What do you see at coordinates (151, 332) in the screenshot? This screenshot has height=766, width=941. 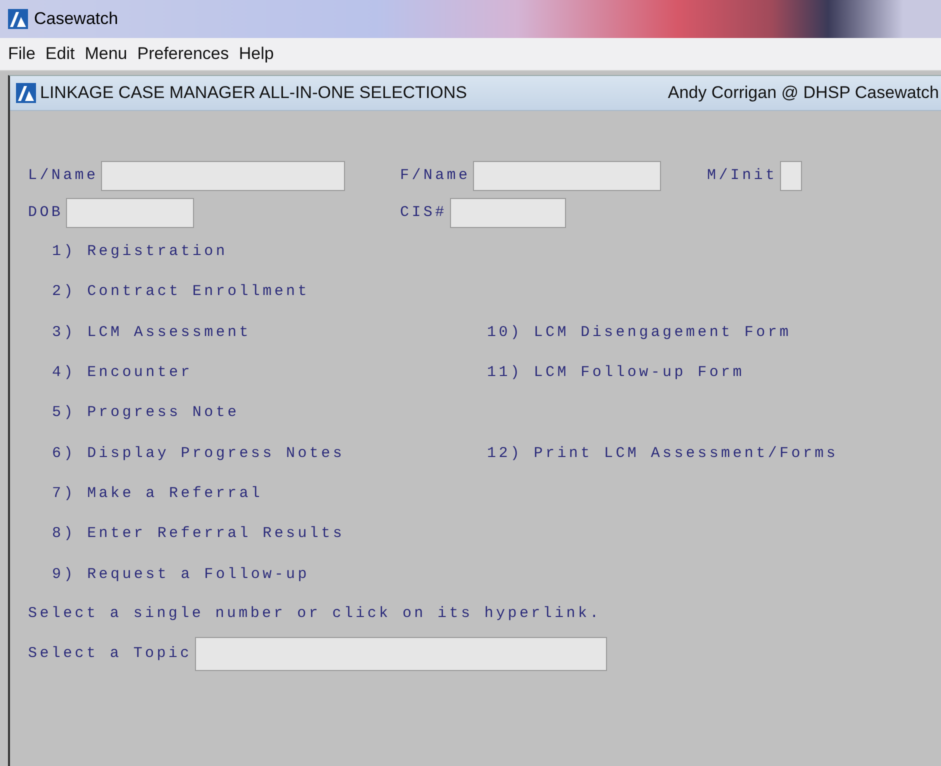 I see `option-link: 3) LCM Assessment` at bounding box center [151, 332].